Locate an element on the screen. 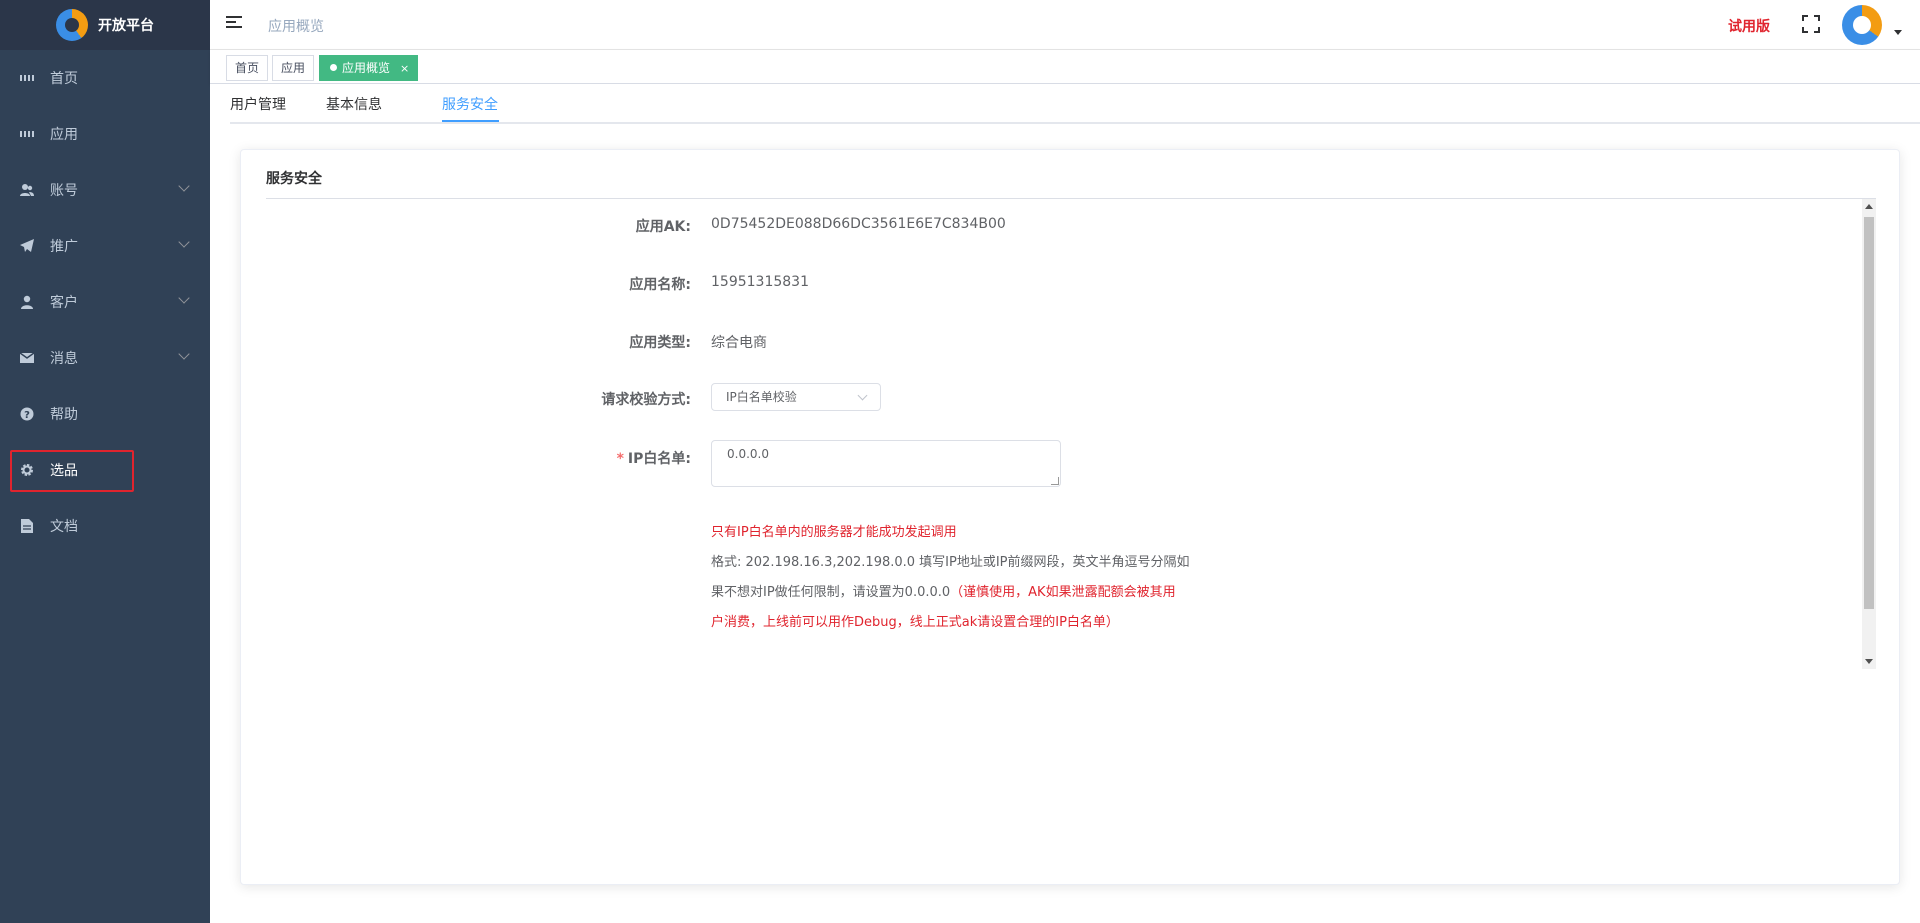  sidebar: 开放平台 首页 应用 账号 推广 客户 消息 ? 帮助 选品 文档 is located at coordinates (105, 461).